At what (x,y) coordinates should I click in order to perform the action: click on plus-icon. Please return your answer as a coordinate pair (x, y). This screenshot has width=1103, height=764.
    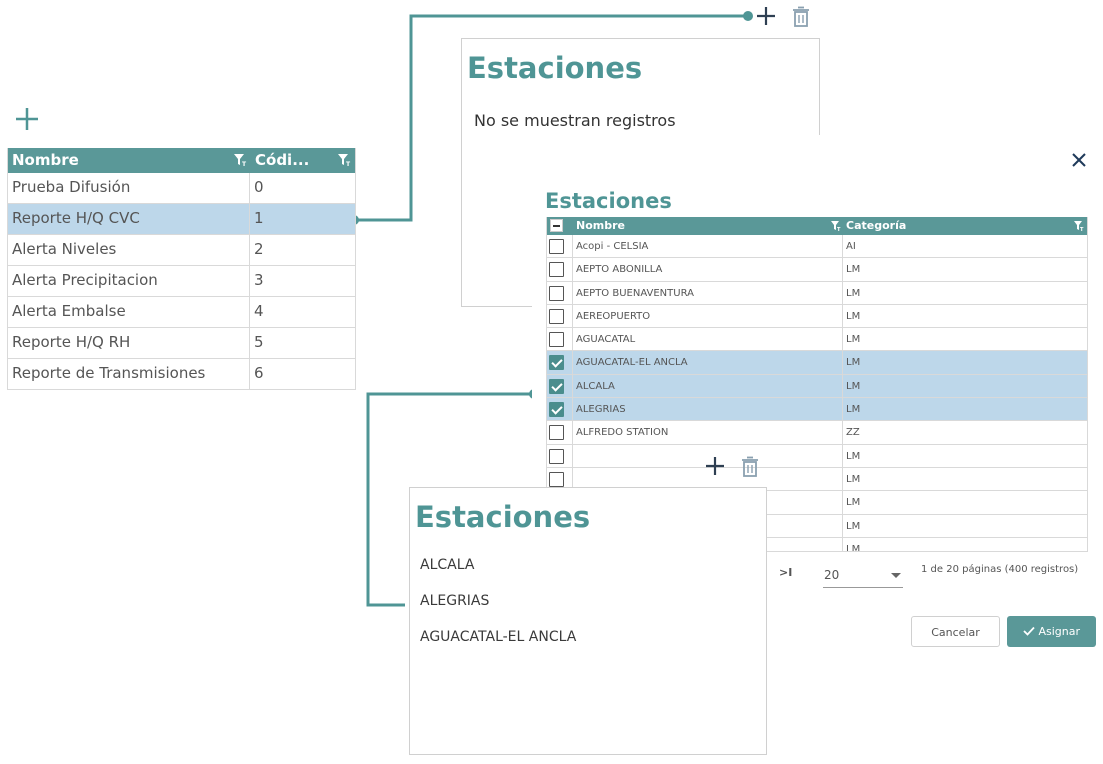
    Looking at the image, I should click on (715, 466).